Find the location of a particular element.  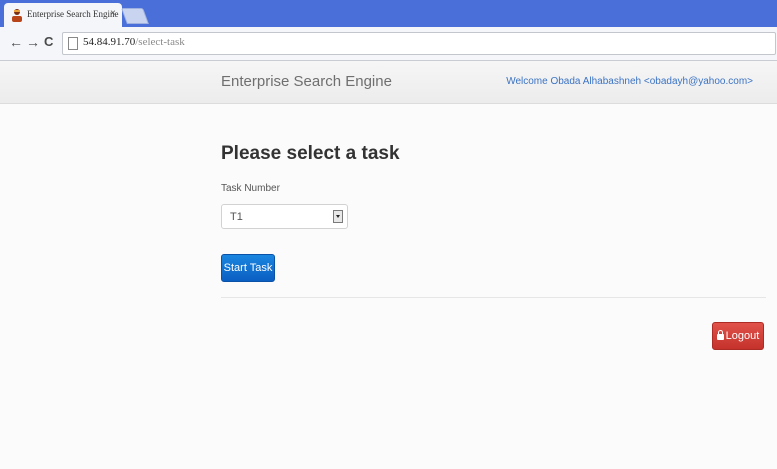

tab-title: Enterprise Search Engine is located at coordinates (73, 14).